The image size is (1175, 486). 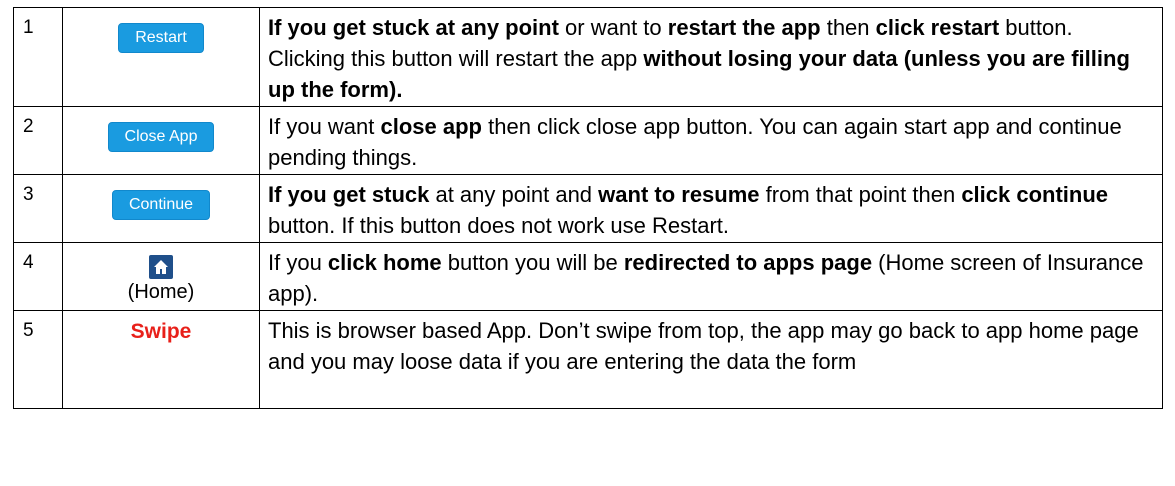 I want to click on description-segment: at any point and, so click(x=514, y=194).